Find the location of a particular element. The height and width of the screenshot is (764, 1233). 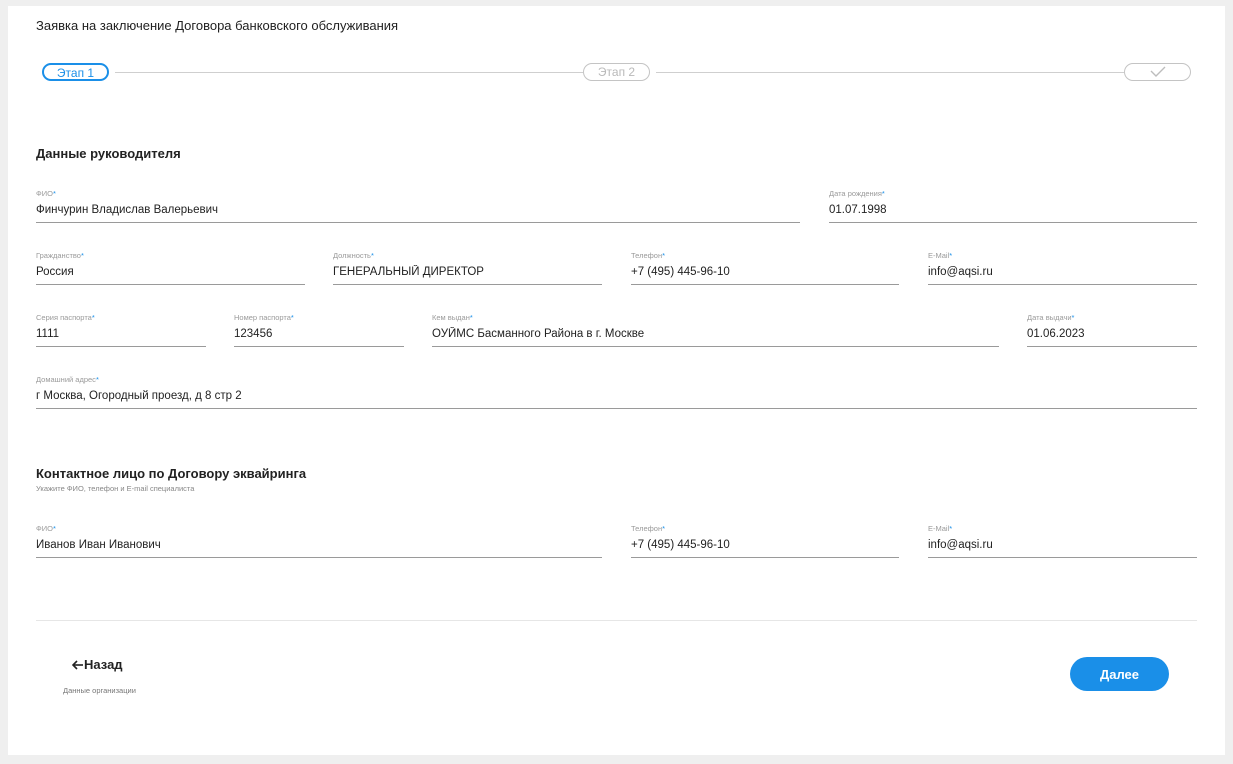

step-1-pill: Этап 1 is located at coordinates (75, 72).